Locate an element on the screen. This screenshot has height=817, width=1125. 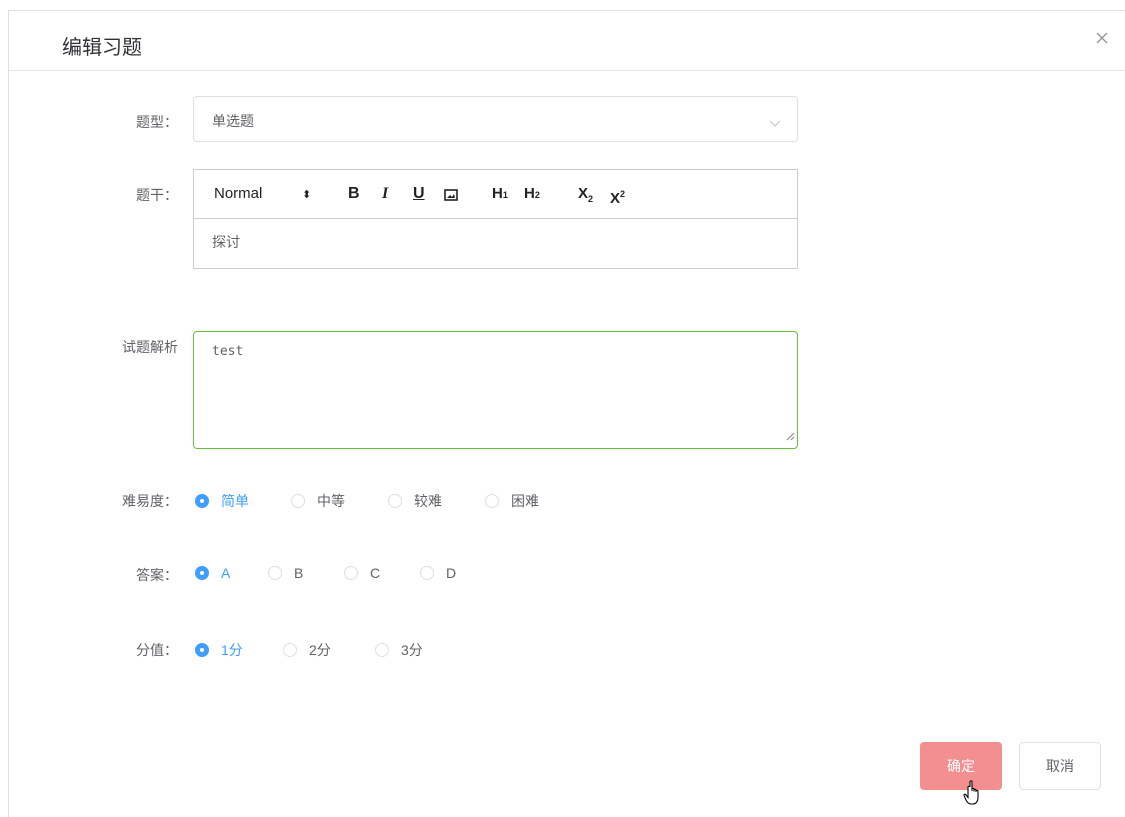
radio-label: 中等 is located at coordinates (331, 501).